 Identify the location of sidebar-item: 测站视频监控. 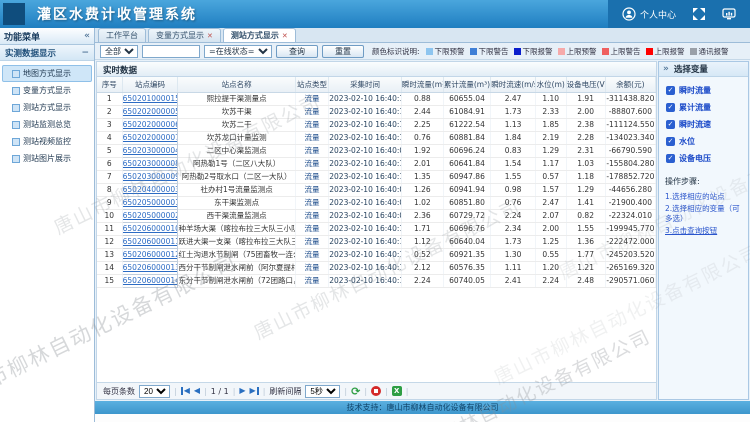
(47, 141).